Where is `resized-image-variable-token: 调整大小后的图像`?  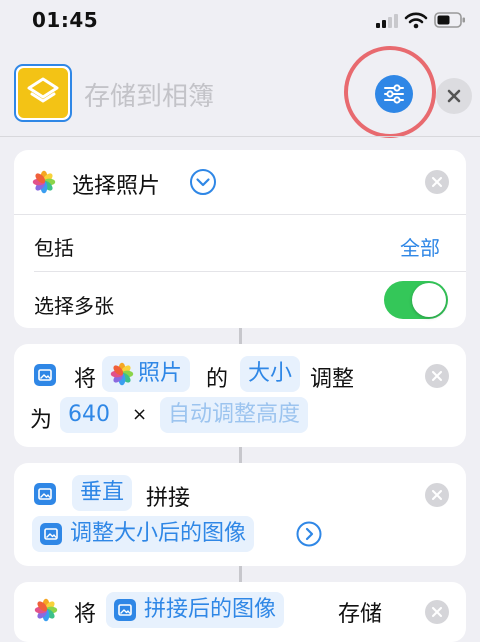
resized-image-variable-token: 调整大小后的图像 is located at coordinates (143, 534).